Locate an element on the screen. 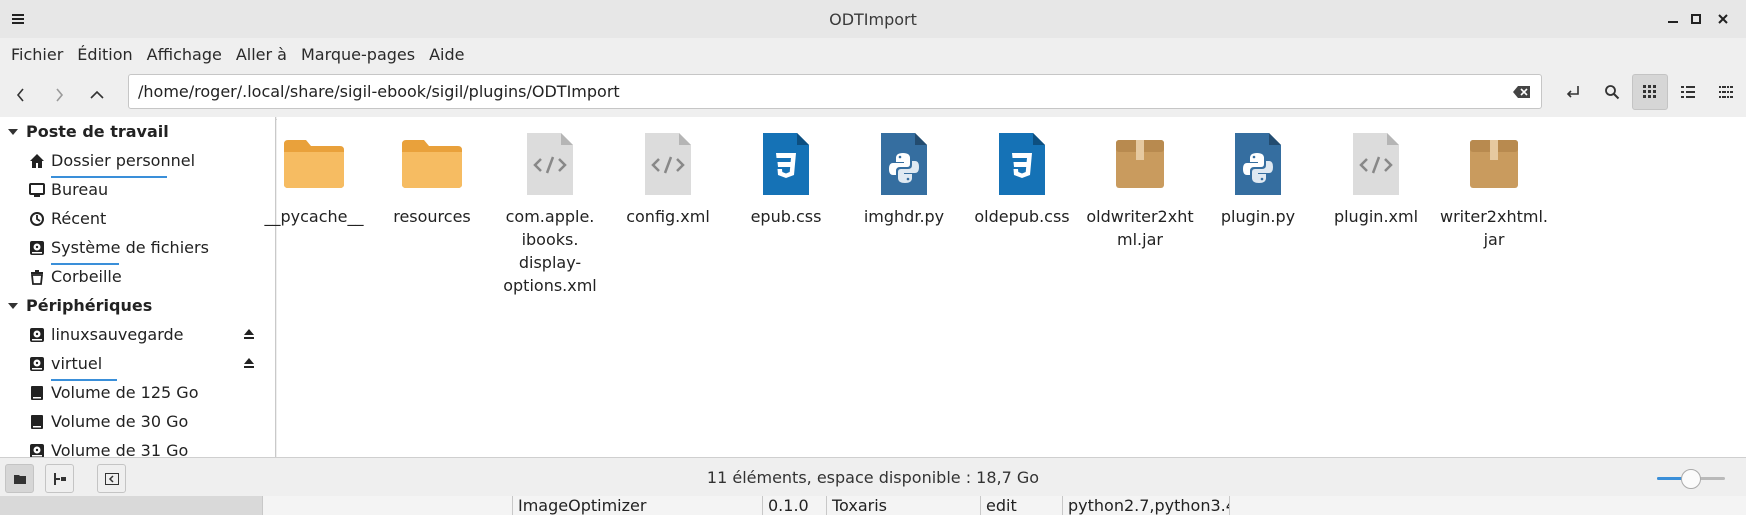  background-cell: Toxaris is located at coordinates (903, 505).